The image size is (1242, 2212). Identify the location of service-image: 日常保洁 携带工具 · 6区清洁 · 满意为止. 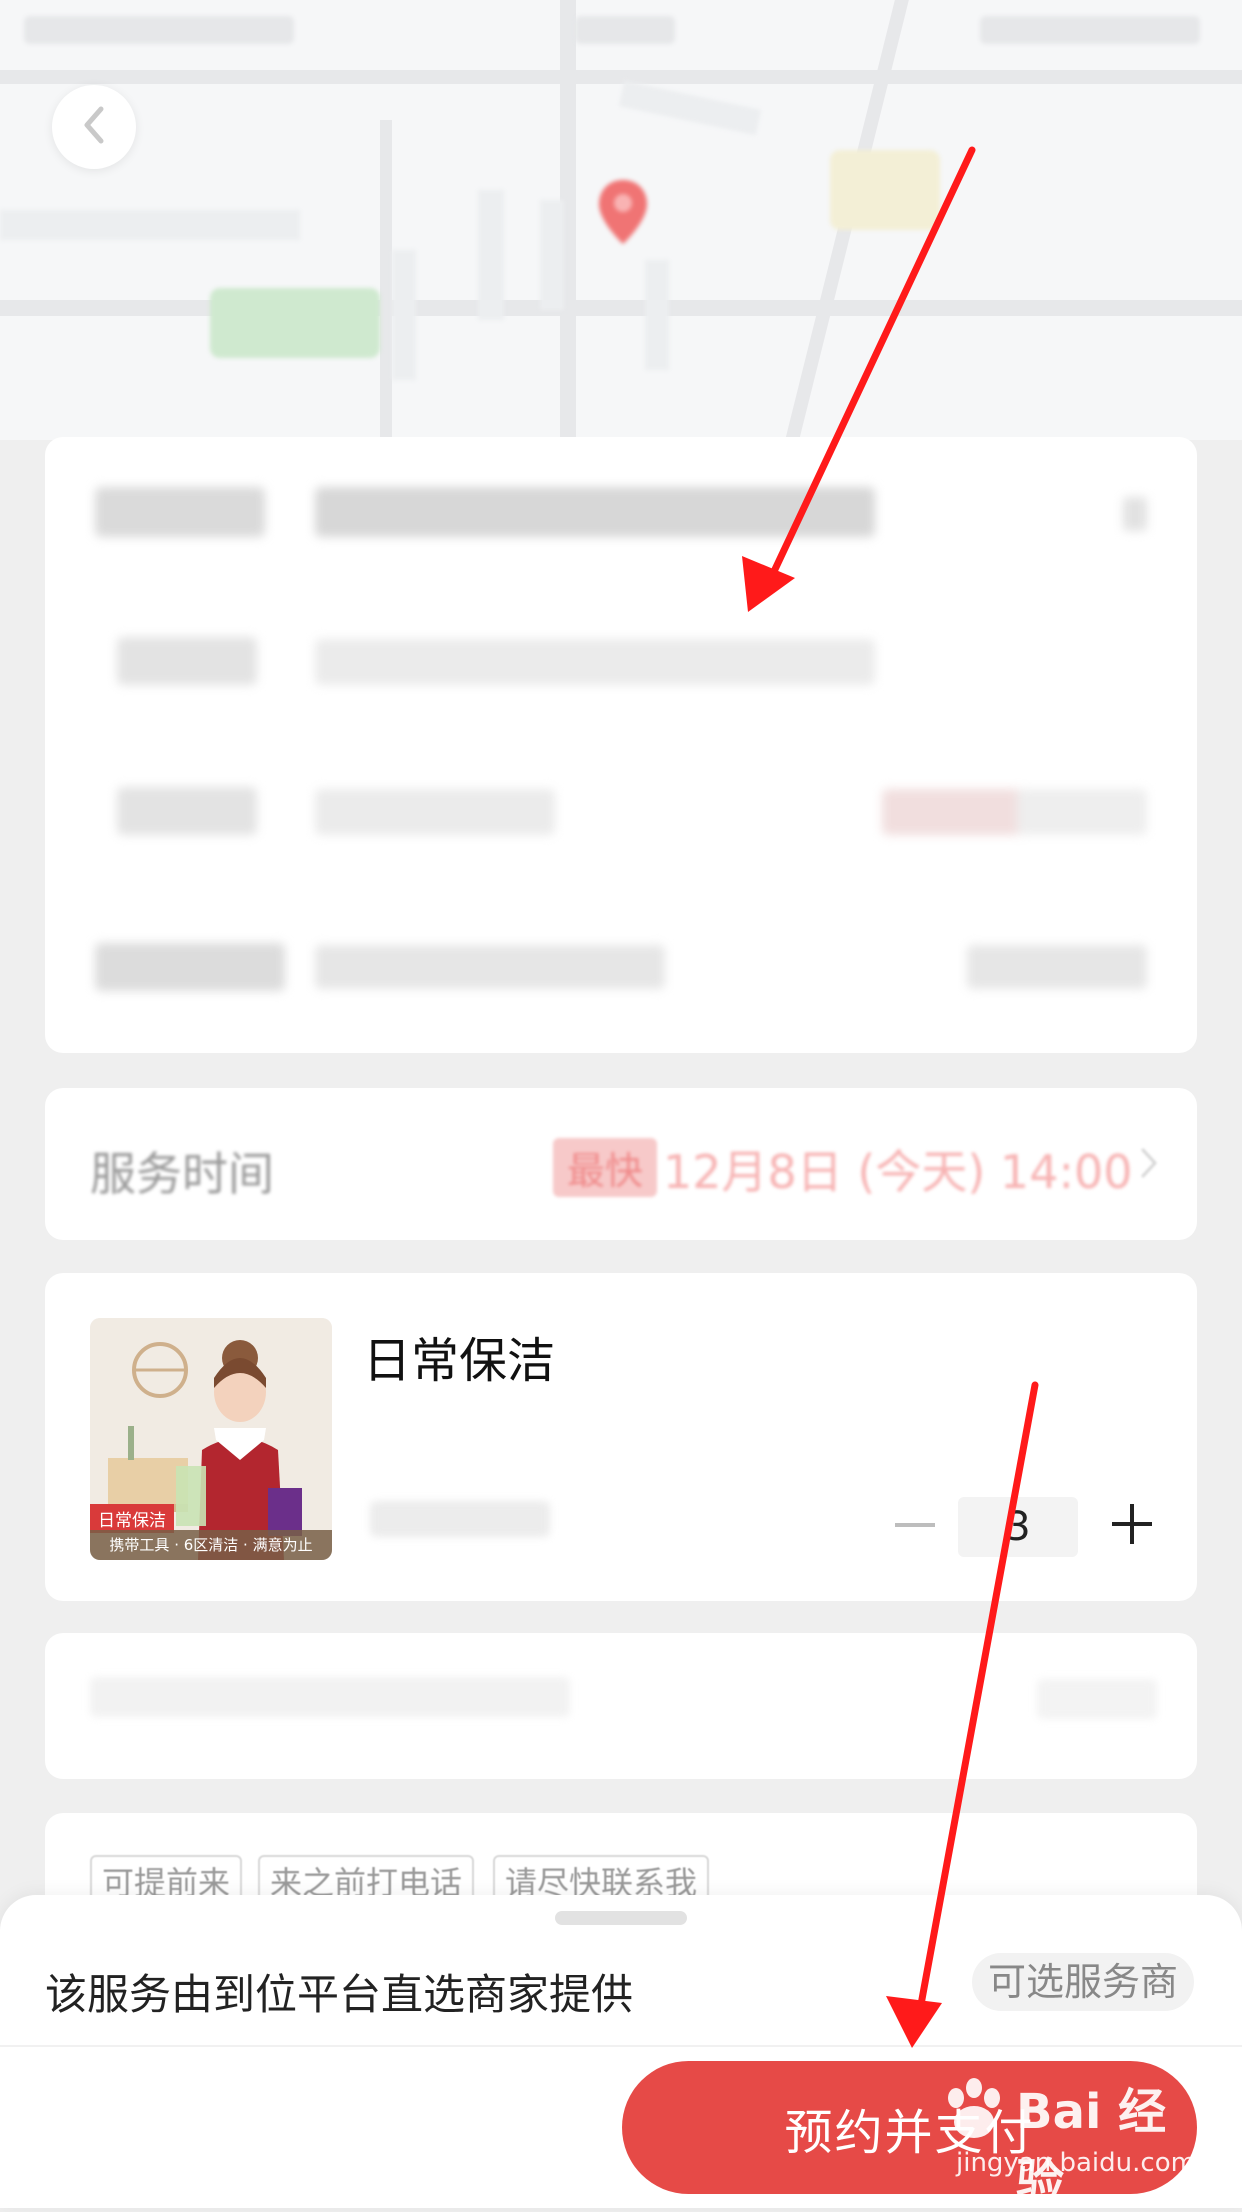
(211, 1439).